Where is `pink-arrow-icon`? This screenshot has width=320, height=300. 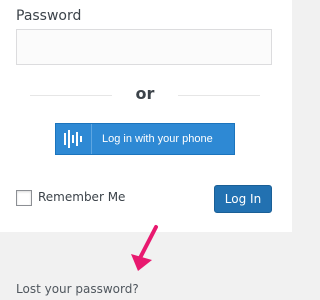 pink-arrow-icon is located at coordinates (144, 248).